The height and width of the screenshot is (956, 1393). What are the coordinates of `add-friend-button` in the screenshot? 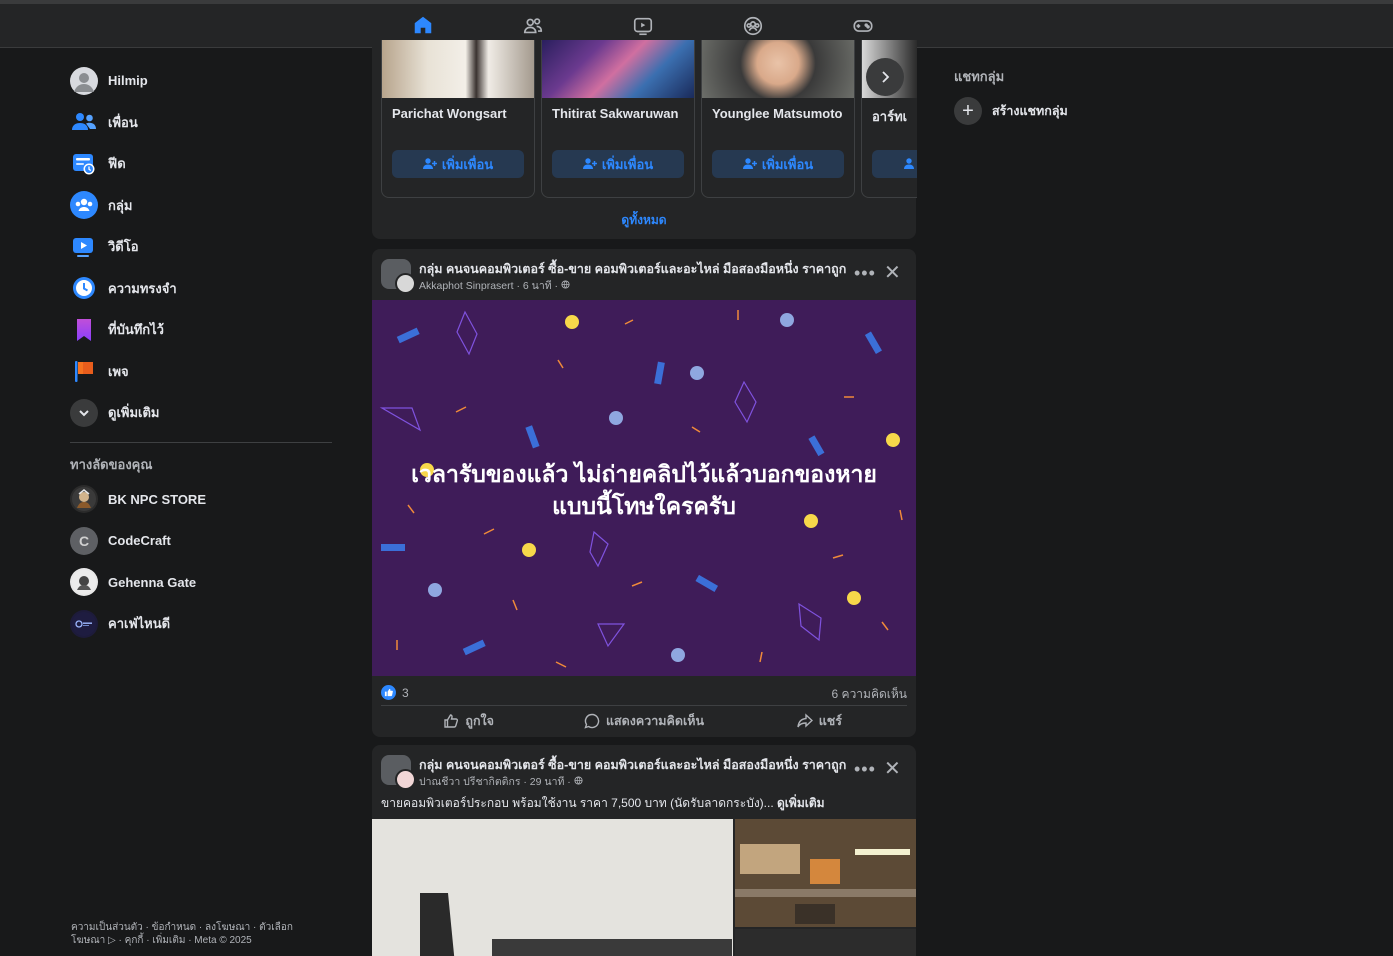 It's located at (894, 164).